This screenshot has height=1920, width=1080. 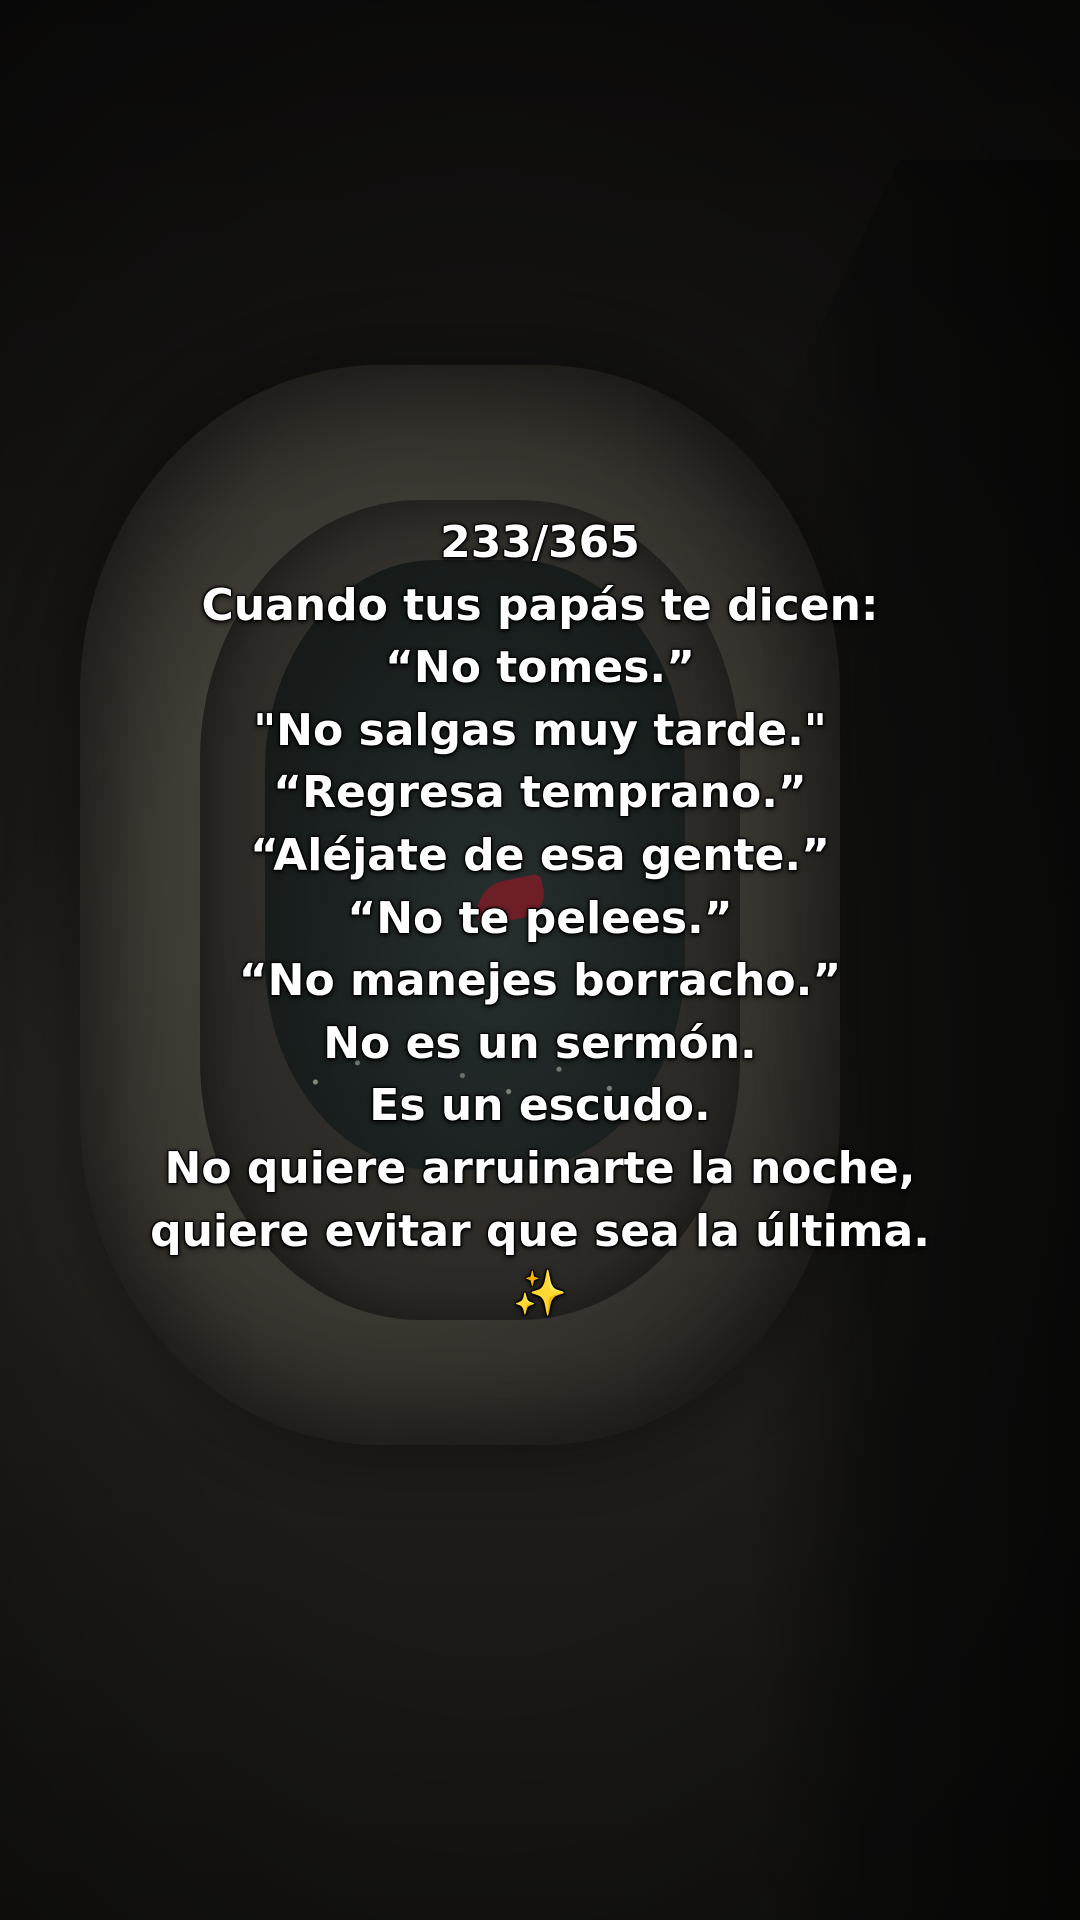 What do you see at coordinates (540, 793) in the screenshot?
I see `caption-line: “Regresa temprano.”` at bounding box center [540, 793].